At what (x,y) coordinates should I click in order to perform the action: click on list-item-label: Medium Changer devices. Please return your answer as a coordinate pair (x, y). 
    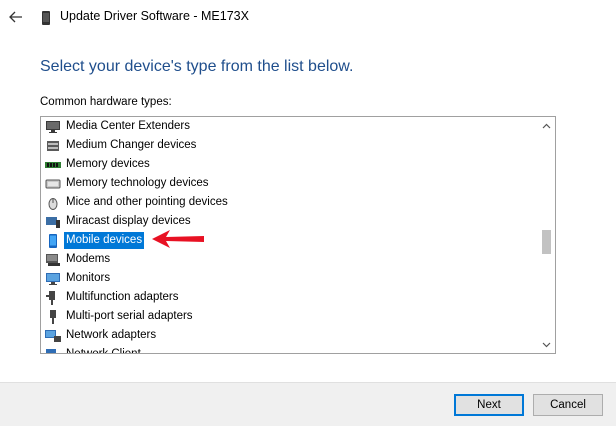
    Looking at the image, I should click on (131, 145).